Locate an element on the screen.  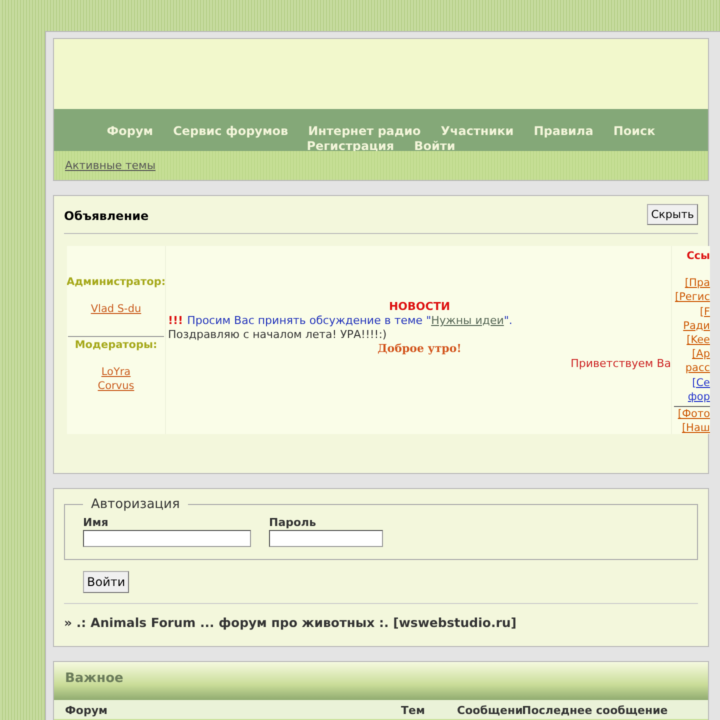
nav-link: Правила is located at coordinates (564, 131).